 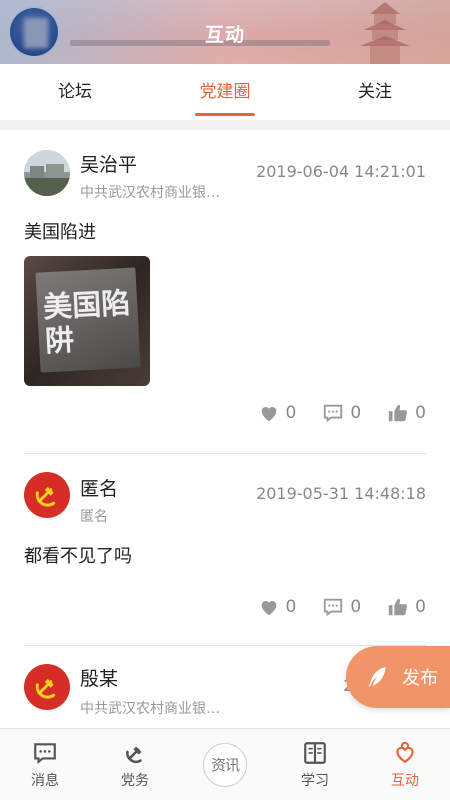 I want to click on news-logo-icon: 资讯, so click(x=225, y=764).